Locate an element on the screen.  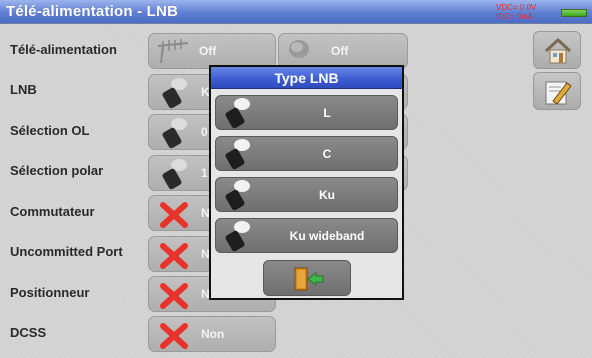
power-status: VDC= 0.0V IDC= 0mA is located at coordinates (516, 12).